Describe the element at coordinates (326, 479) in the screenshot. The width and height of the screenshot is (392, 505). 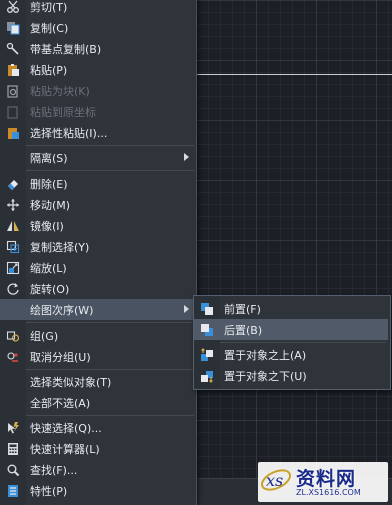
I see `watermark-title: 资料网` at that location.